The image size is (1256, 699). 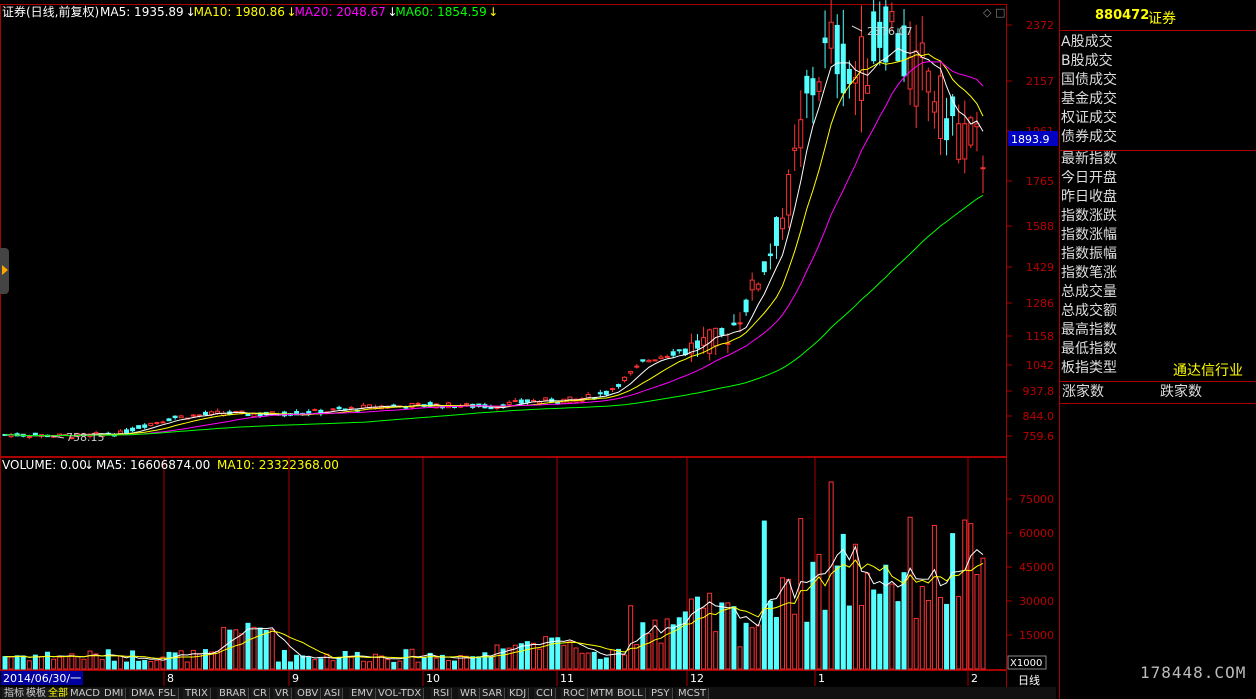 I want to click on volume-tick-label: 45000, so click(x=1036, y=567).